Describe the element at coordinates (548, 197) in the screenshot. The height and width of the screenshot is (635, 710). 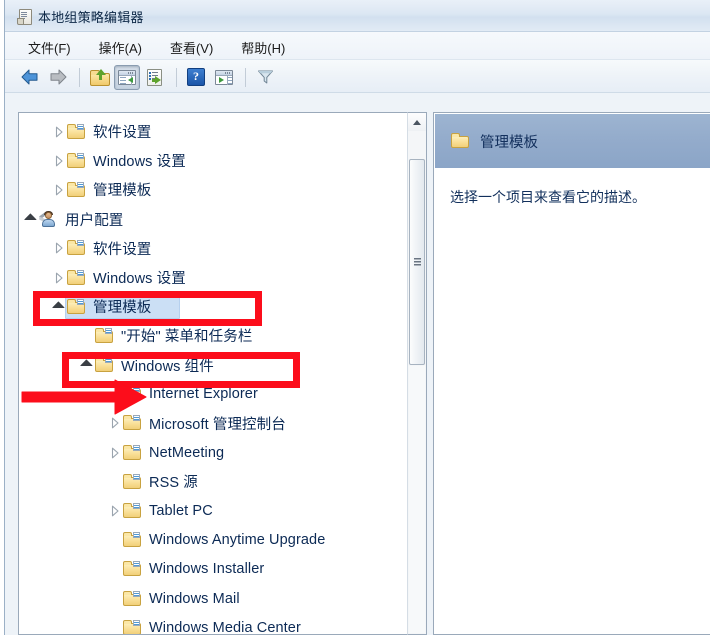
I see `detail-pane-description: 选择一个项目来查看它的描述。` at that location.